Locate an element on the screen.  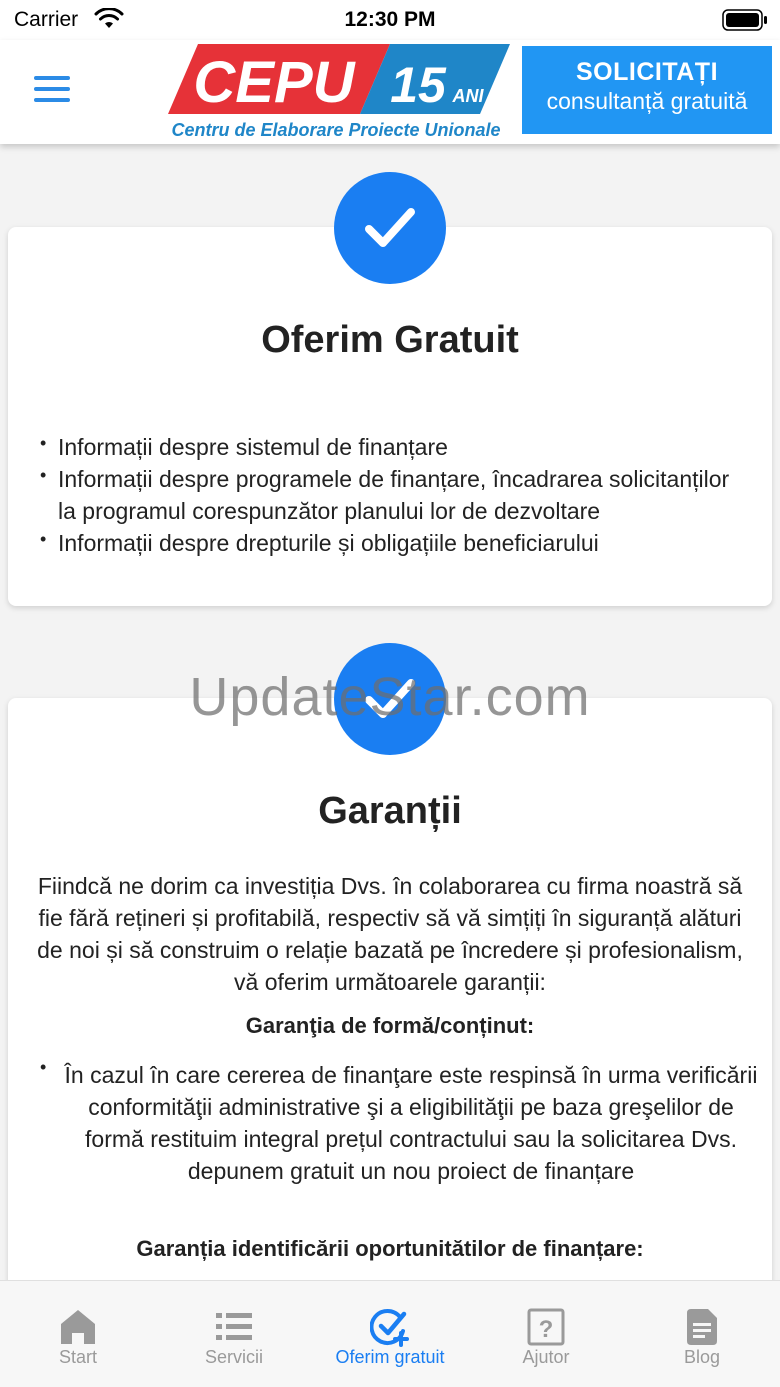
tab-oferim-gratuit: Oferim gratuit is located at coordinates (390, 1334).